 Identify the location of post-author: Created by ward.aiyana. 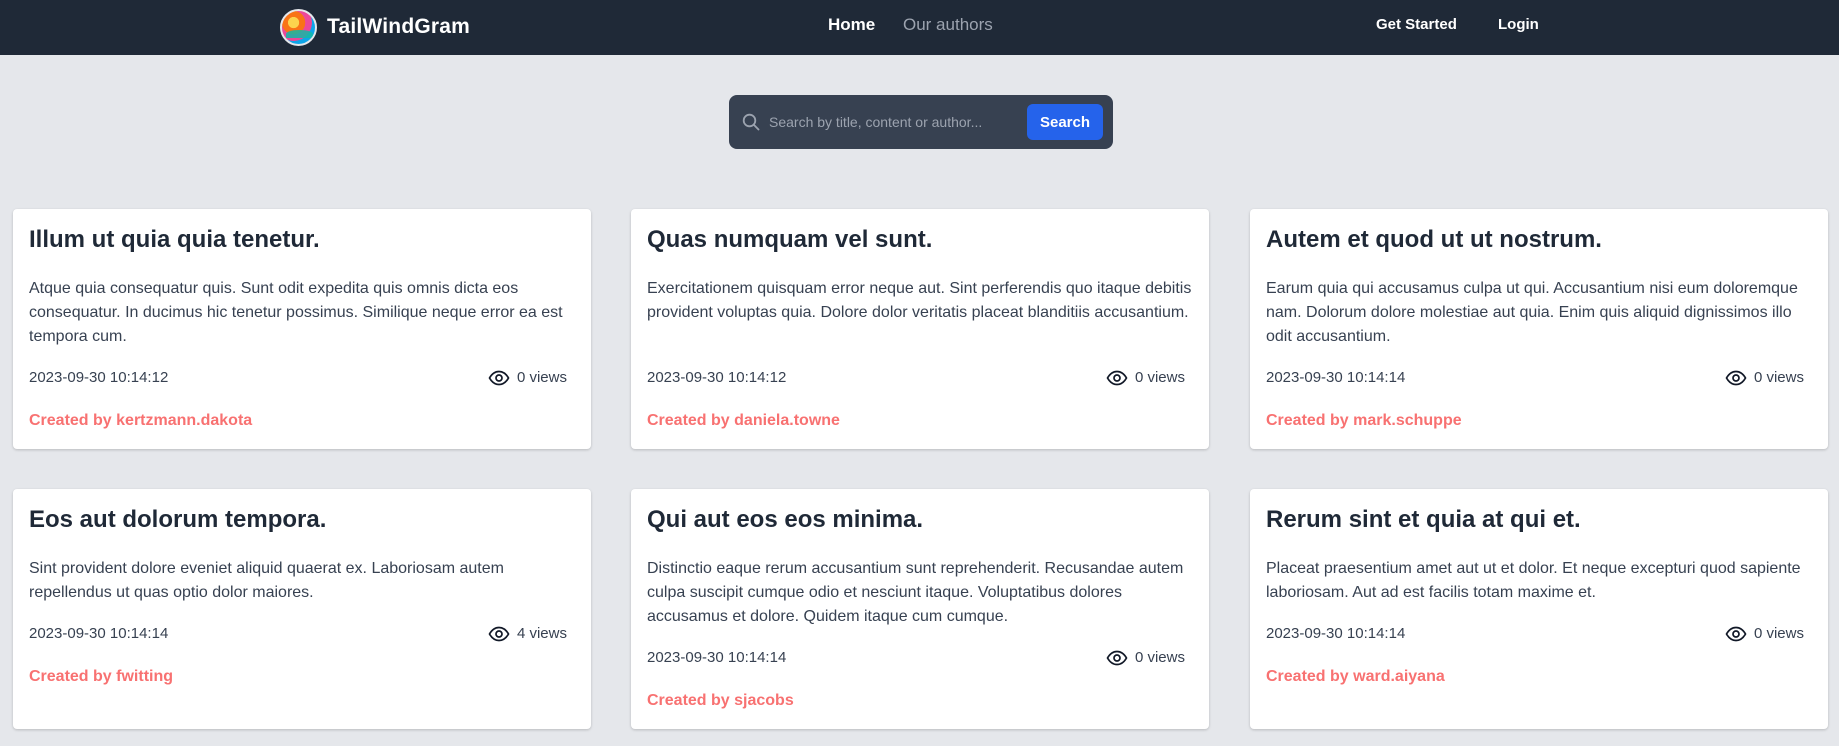
(1355, 677).